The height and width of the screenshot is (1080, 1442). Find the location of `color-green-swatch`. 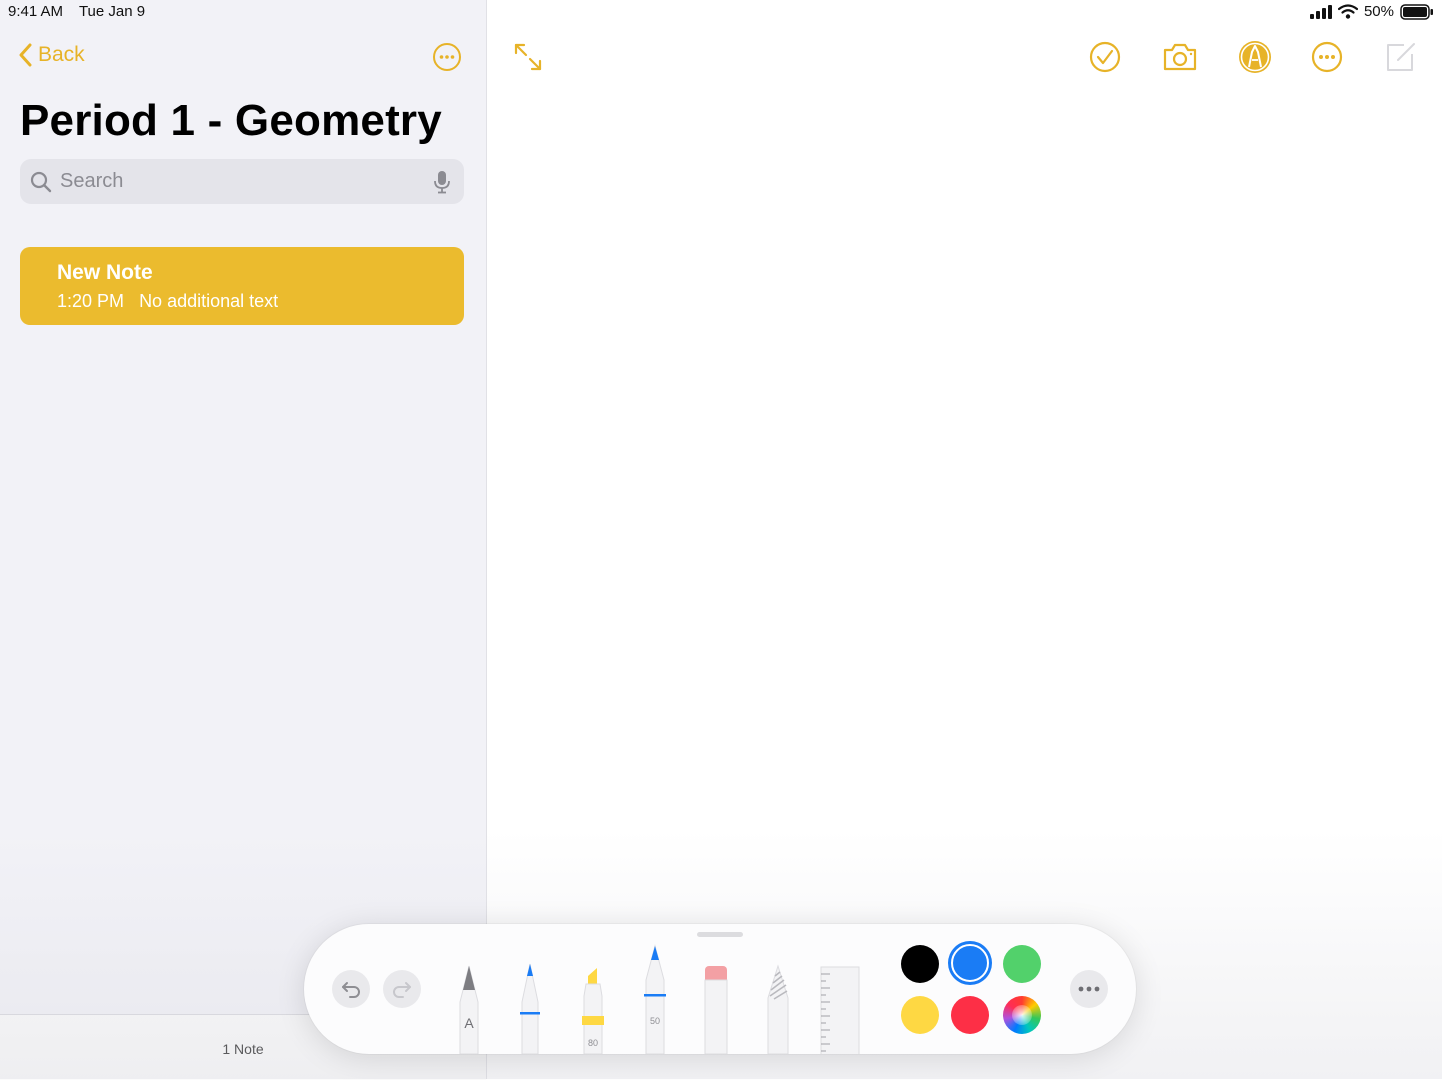

color-green-swatch is located at coordinates (1022, 964).